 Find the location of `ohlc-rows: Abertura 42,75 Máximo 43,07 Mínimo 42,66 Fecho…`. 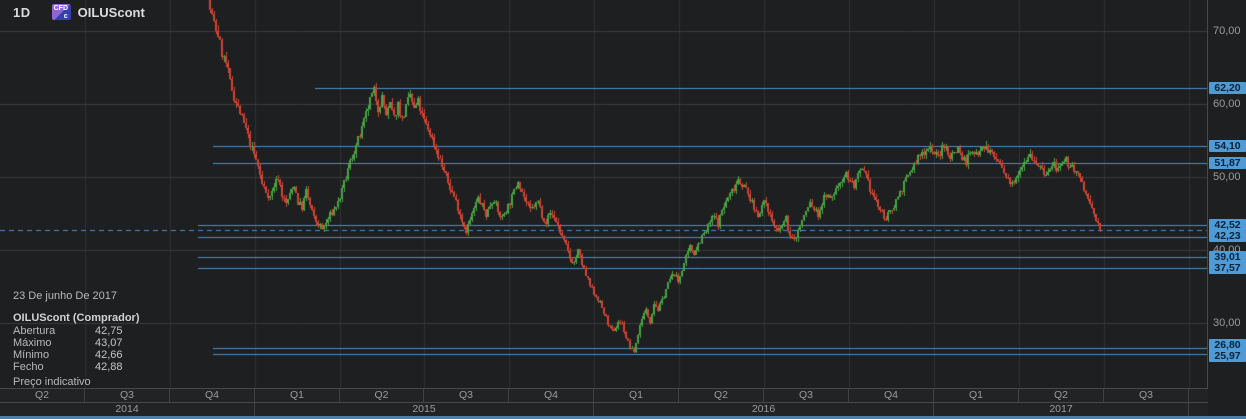

ohlc-rows: Abertura 42,75 Máximo 43,07 Mínimo 42,66 Fecho… is located at coordinates (93, 349).